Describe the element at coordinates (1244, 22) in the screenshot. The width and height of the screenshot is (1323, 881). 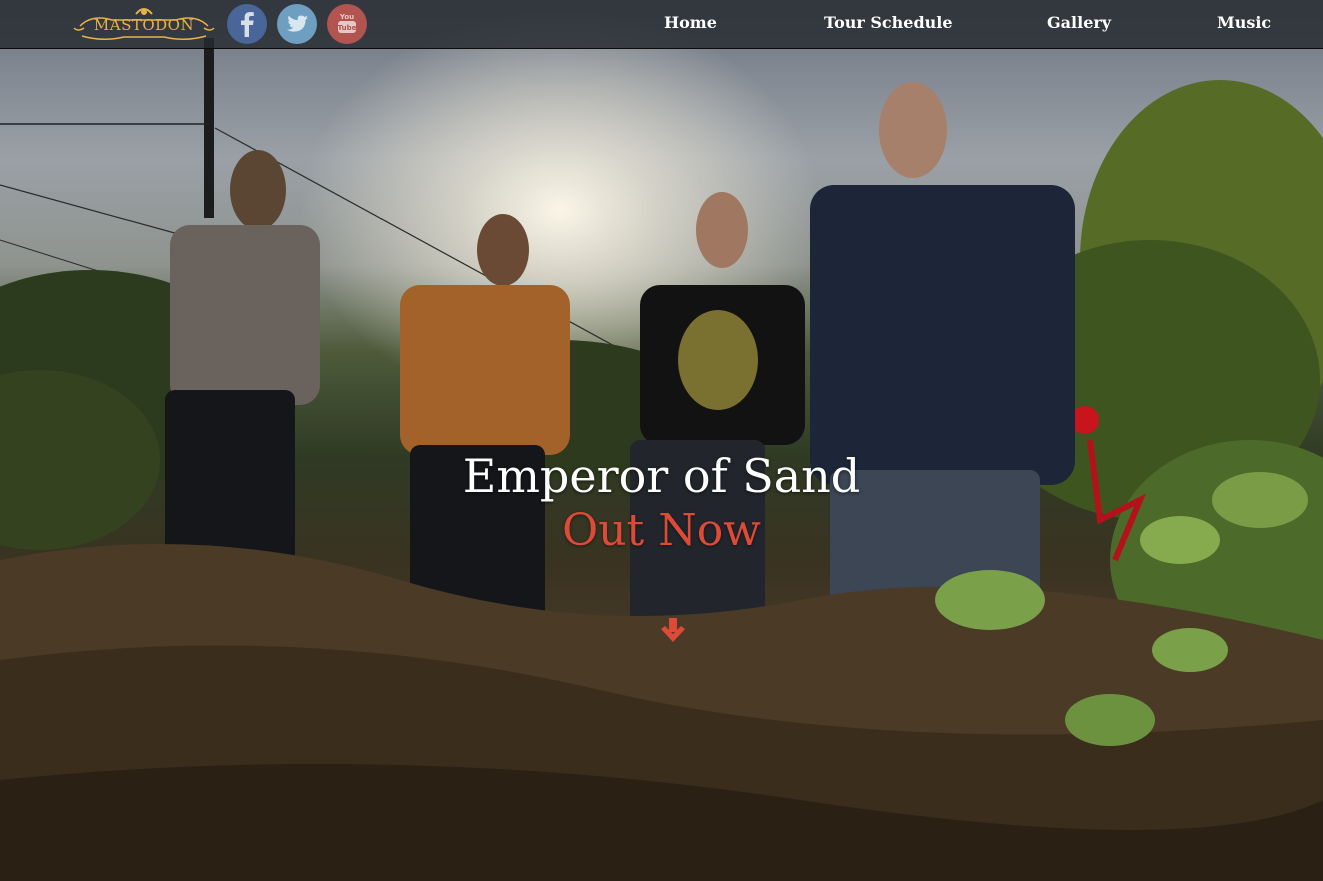
I see `nav-music: Music` at that location.